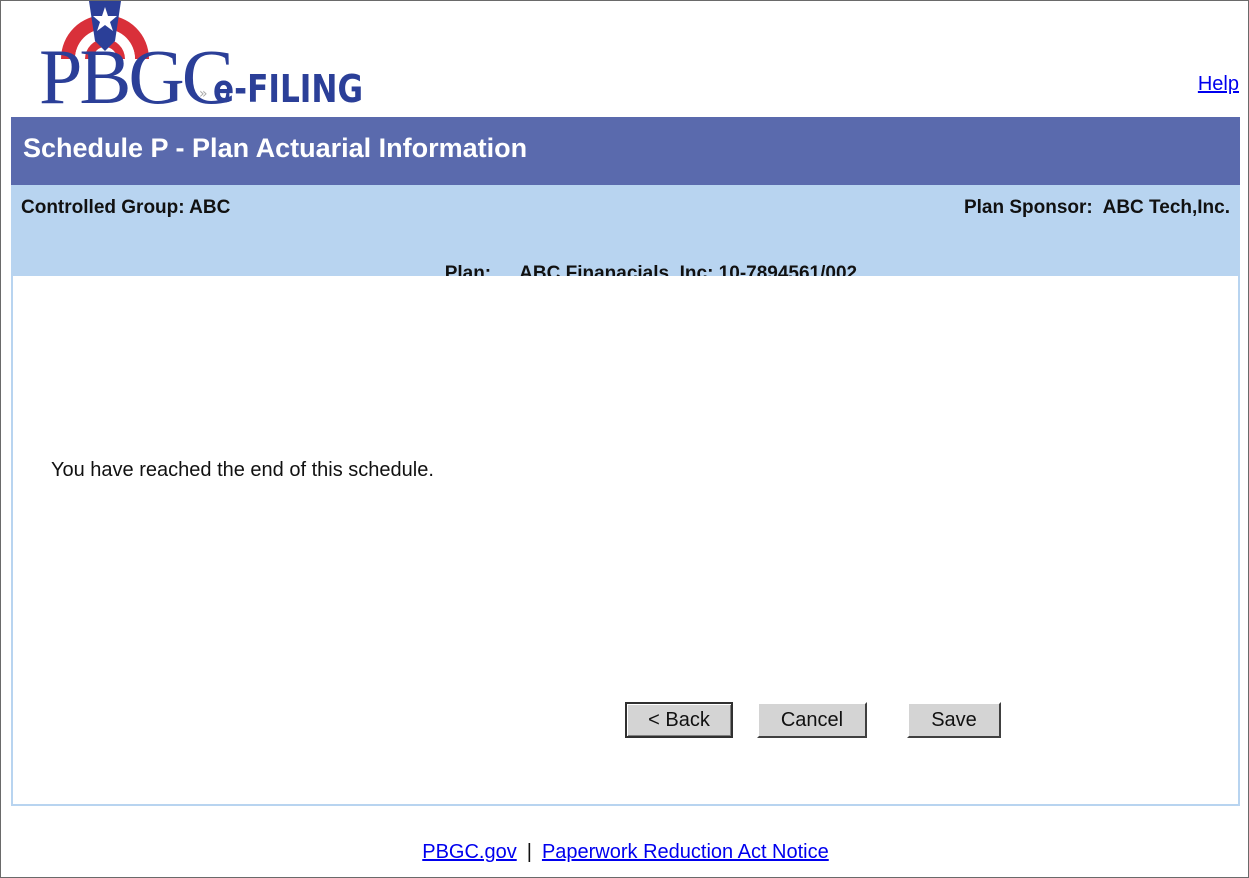 The image size is (1249, 878). Describe the element at coordinates (291, 78) in the screenshot. I see `pbgc-logo: PBGC » e-FILING PORTAL` at that location.